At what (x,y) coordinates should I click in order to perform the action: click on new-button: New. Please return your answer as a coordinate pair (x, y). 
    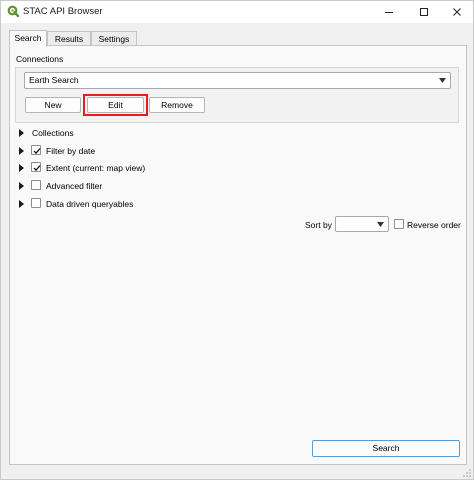
    Looking at the image, I should click on (53, 105).